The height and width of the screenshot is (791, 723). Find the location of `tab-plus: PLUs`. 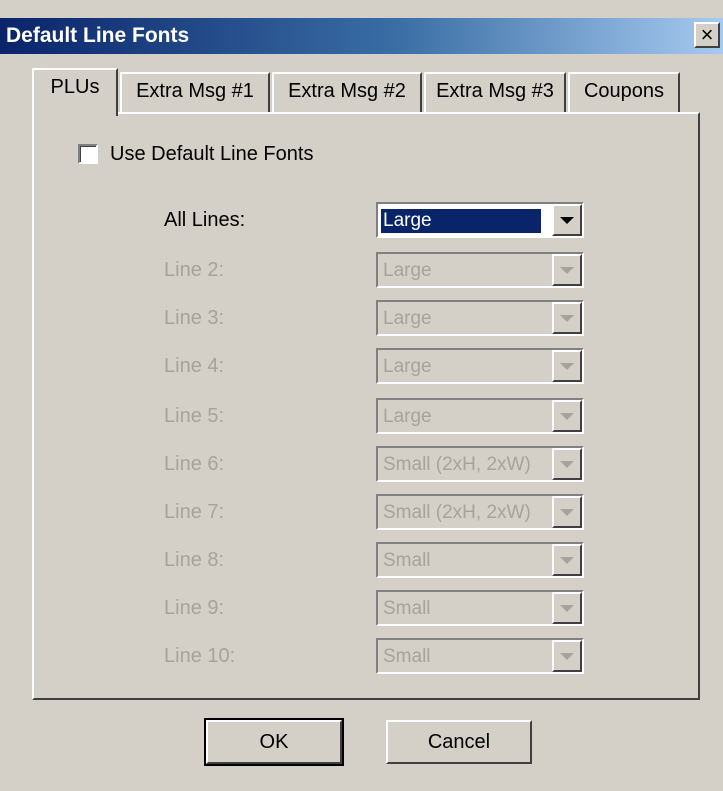

tab-plus: PLUs is located at coordinates (75, 92).